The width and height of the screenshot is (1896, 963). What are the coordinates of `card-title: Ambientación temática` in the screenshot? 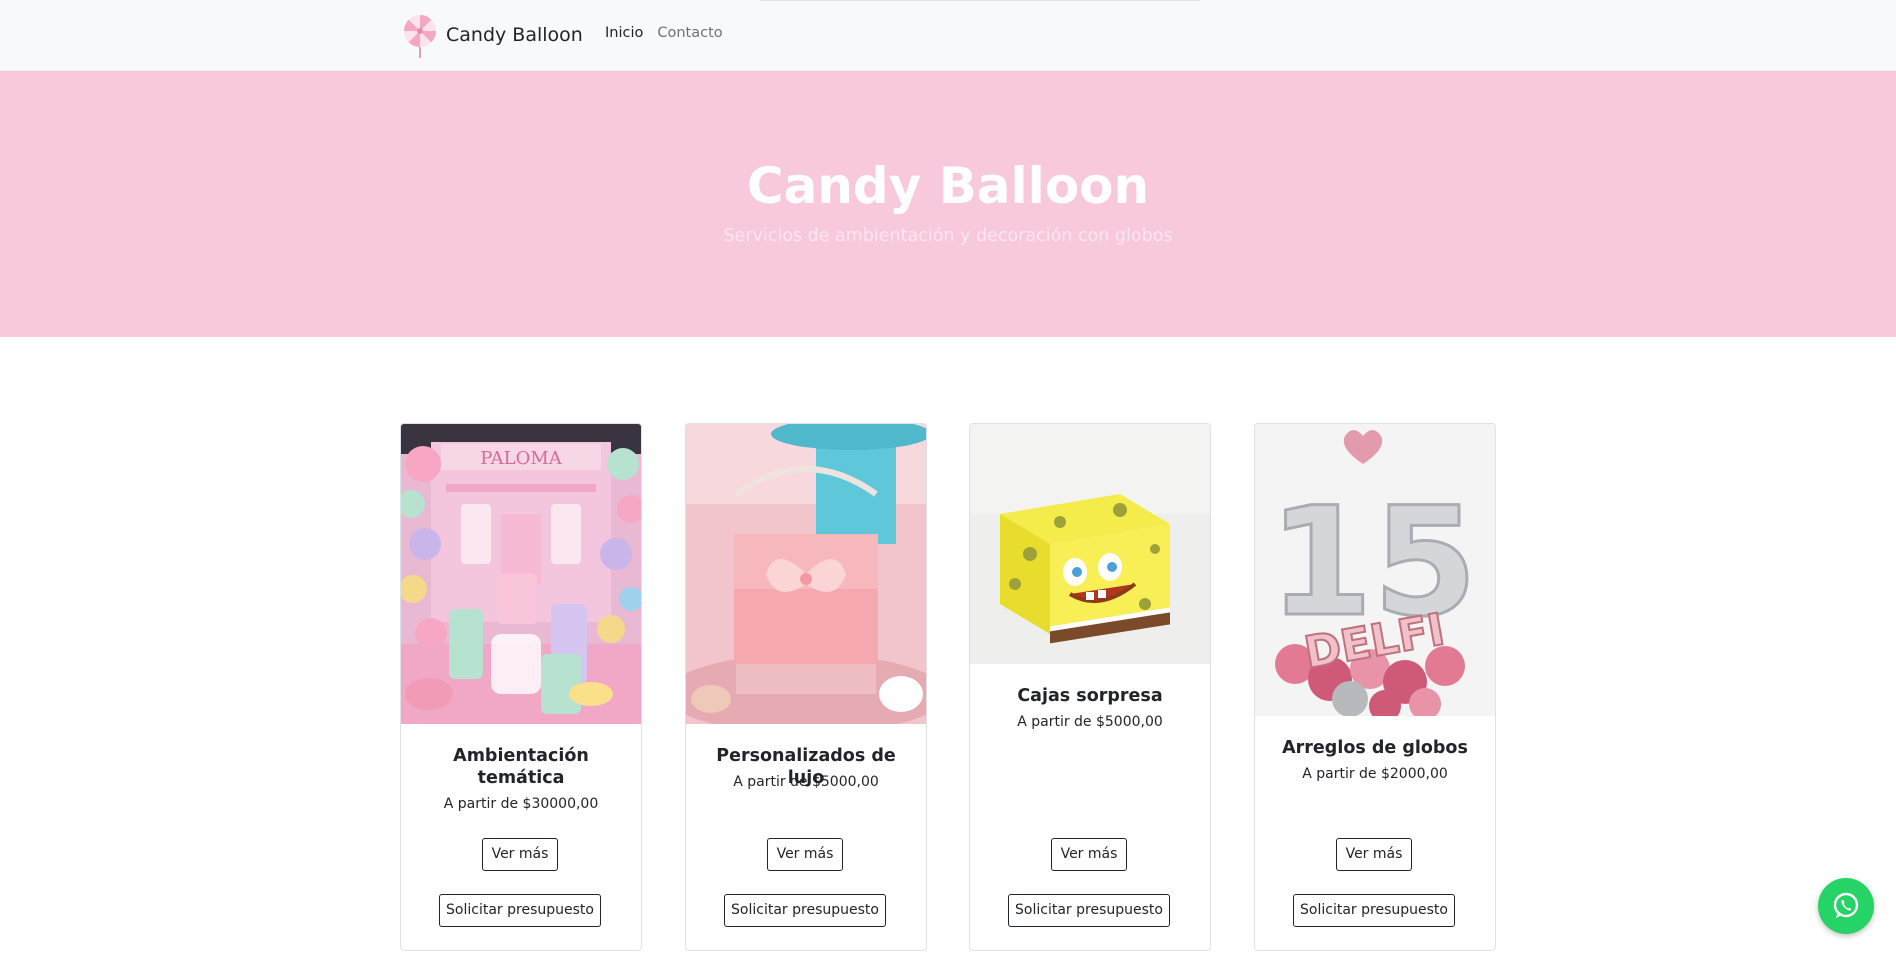 It's located at (521, 767).